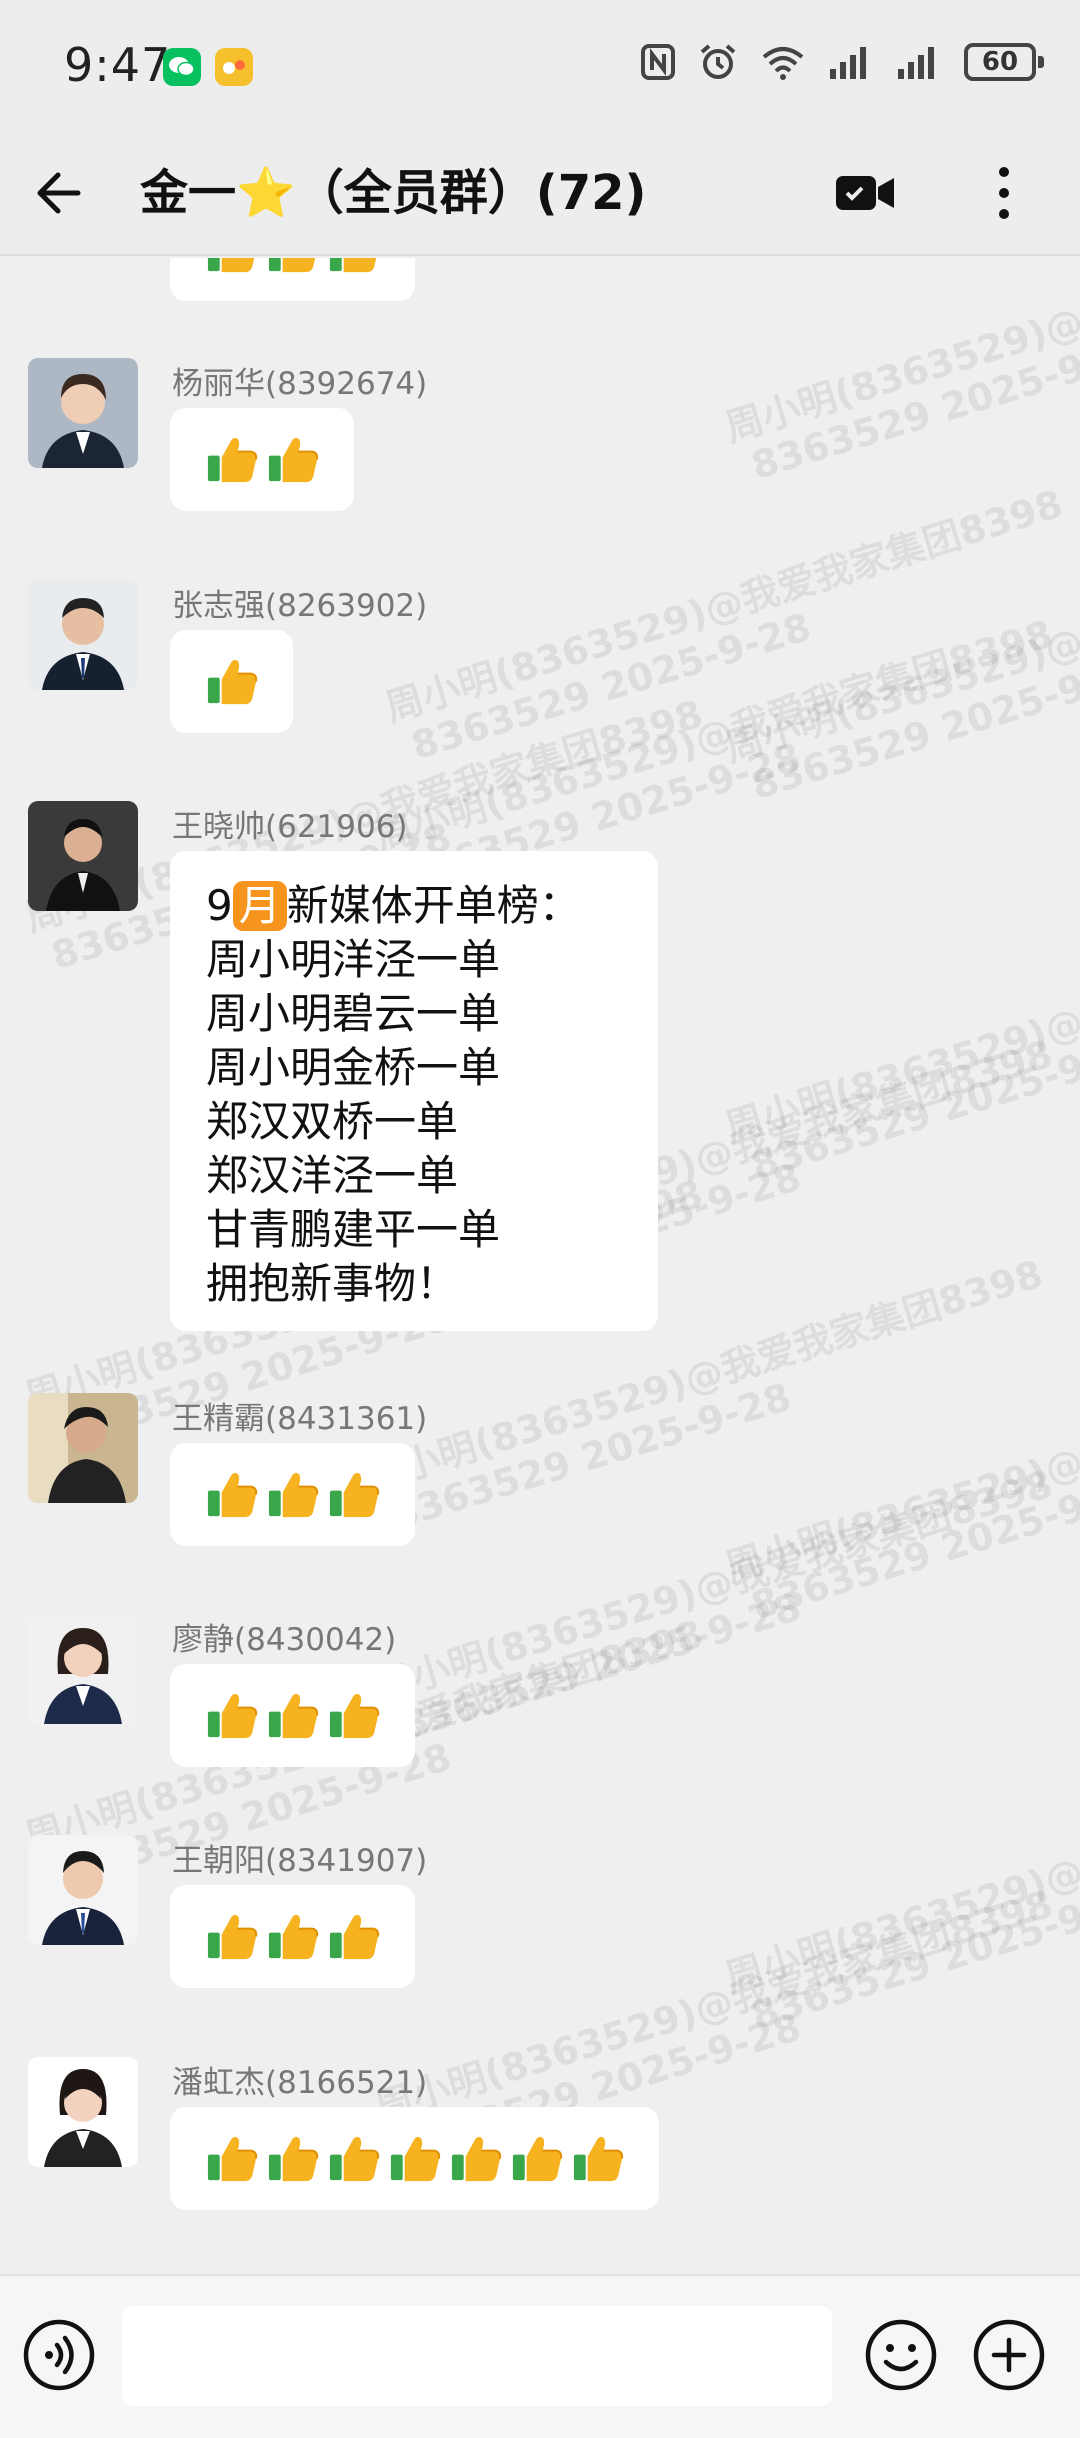 This screenshot has height=2438, width=1080. I want to click on plus-circle-icon, so click(1009, 2355).